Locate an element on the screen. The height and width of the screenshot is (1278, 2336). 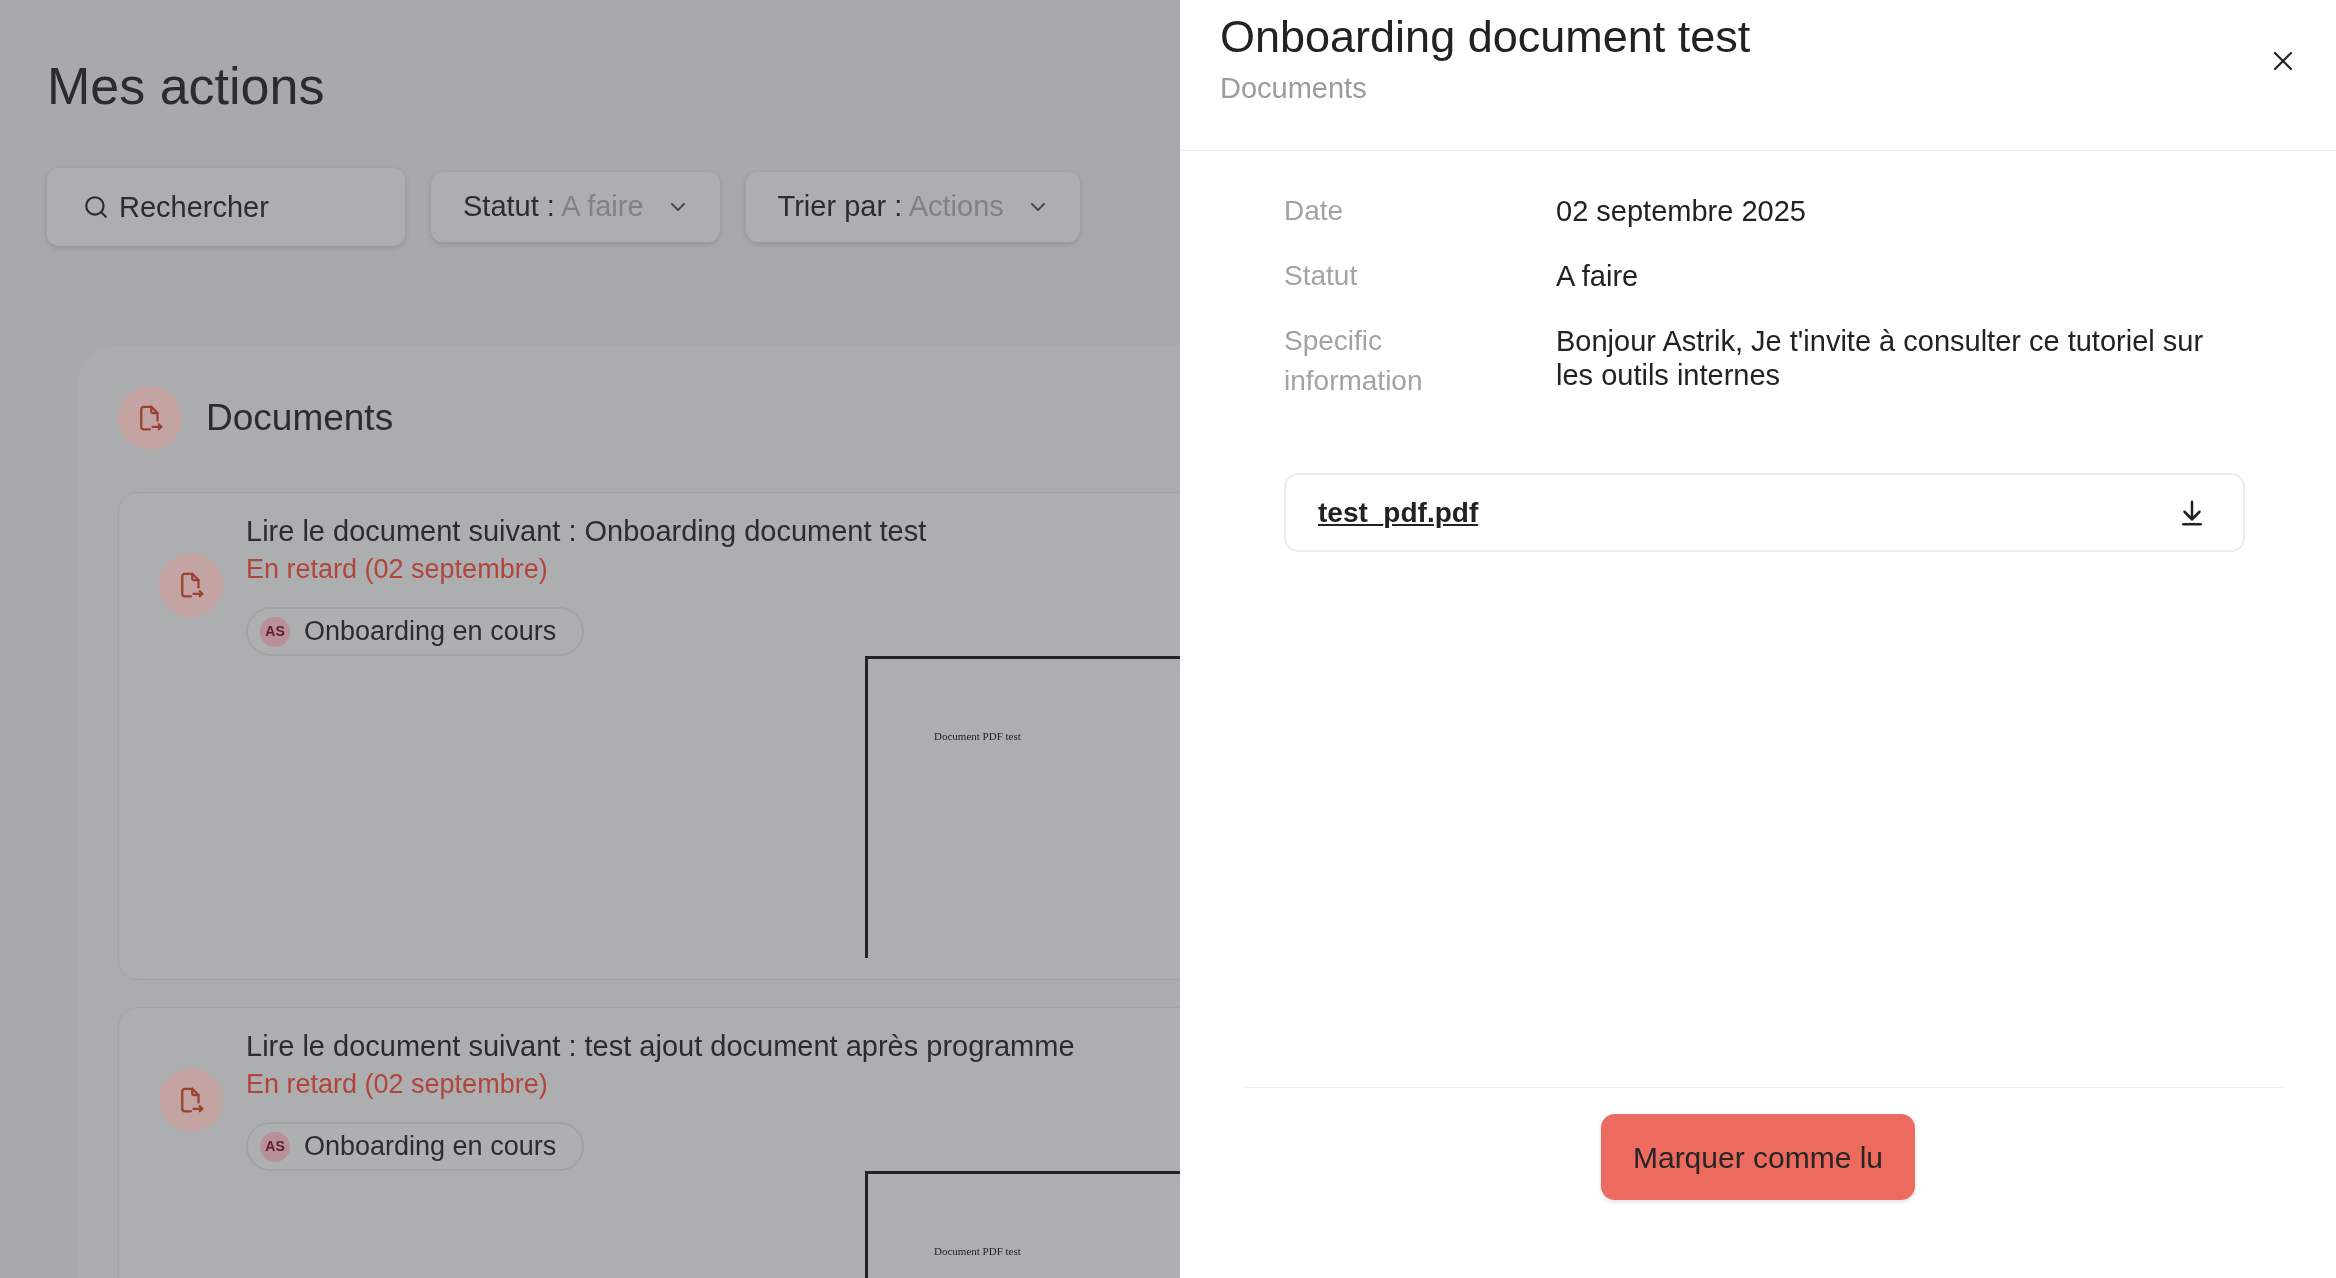
page-title: Mes actions is located at coordinates (186, 86).